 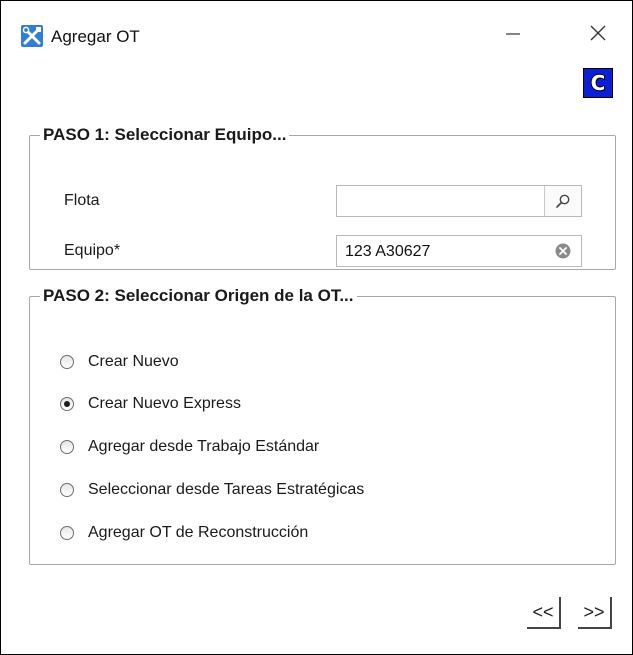 What do you see at coordinates (459, 251) in the screenshot?
I see `equipo-field: 123 A30627` at bounding box center [459, 251].